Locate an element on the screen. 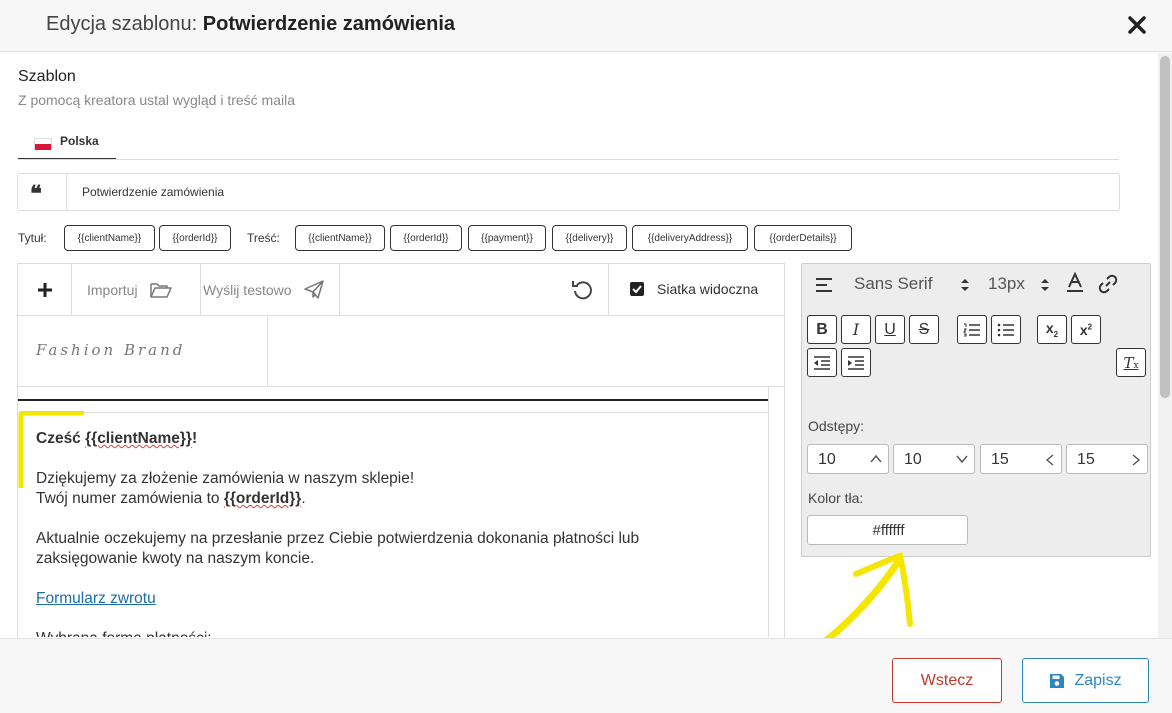 This screenshot has width=1172, height=713. bullet-list-icon is located at coordinates (1005, 329).